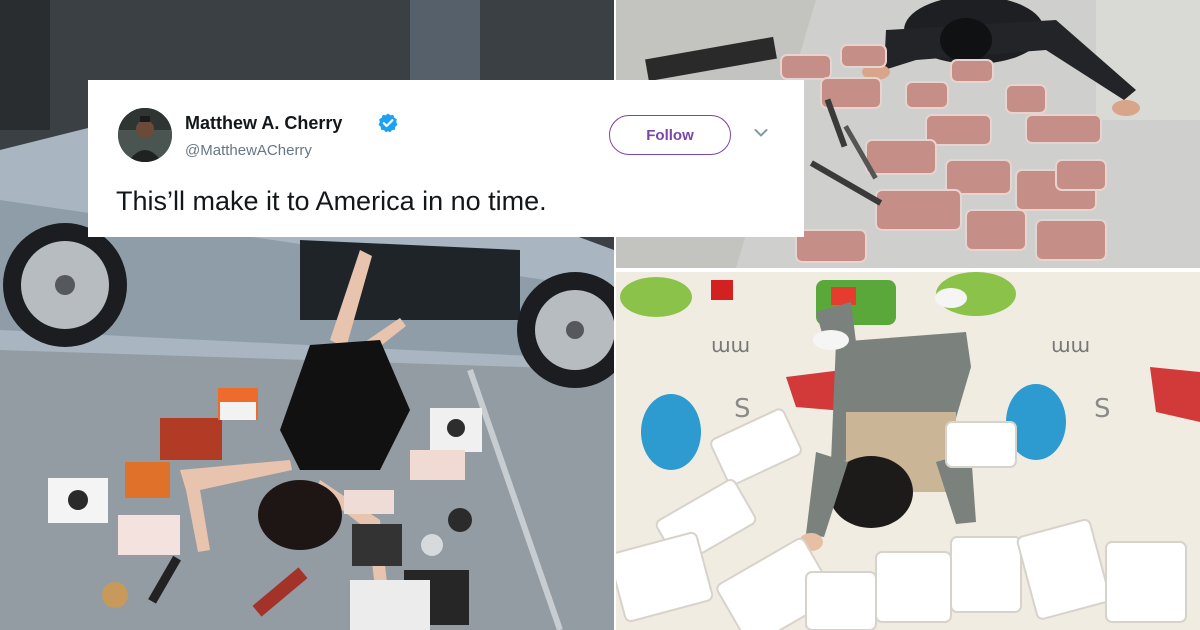 The width and height of the screenshot is (1200, 630). I want to click on tweet-text: This’ll make it to America in no time., so click(331, 201).